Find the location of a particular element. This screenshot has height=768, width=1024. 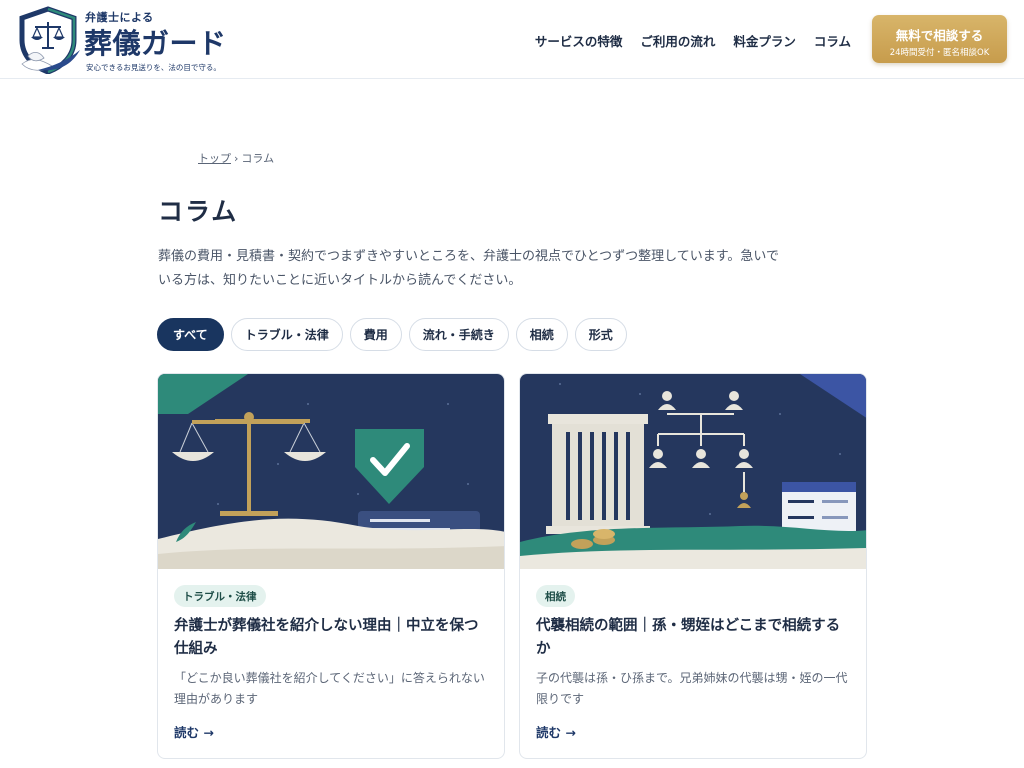

main-nav: サービスの特徴 ご利用の流れ 料金プラン コラム is located at coordinates (693, 40).